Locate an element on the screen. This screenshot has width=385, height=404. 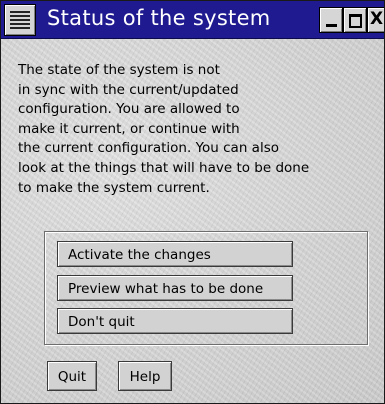
message-line: to make the system current. is located at coordinates (114, 187).